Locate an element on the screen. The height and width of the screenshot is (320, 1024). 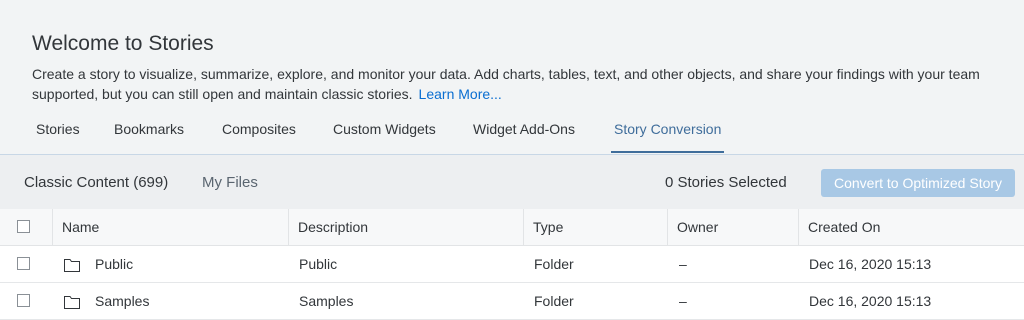
column-header-owner: Owner is located at coordinates (697, 227).